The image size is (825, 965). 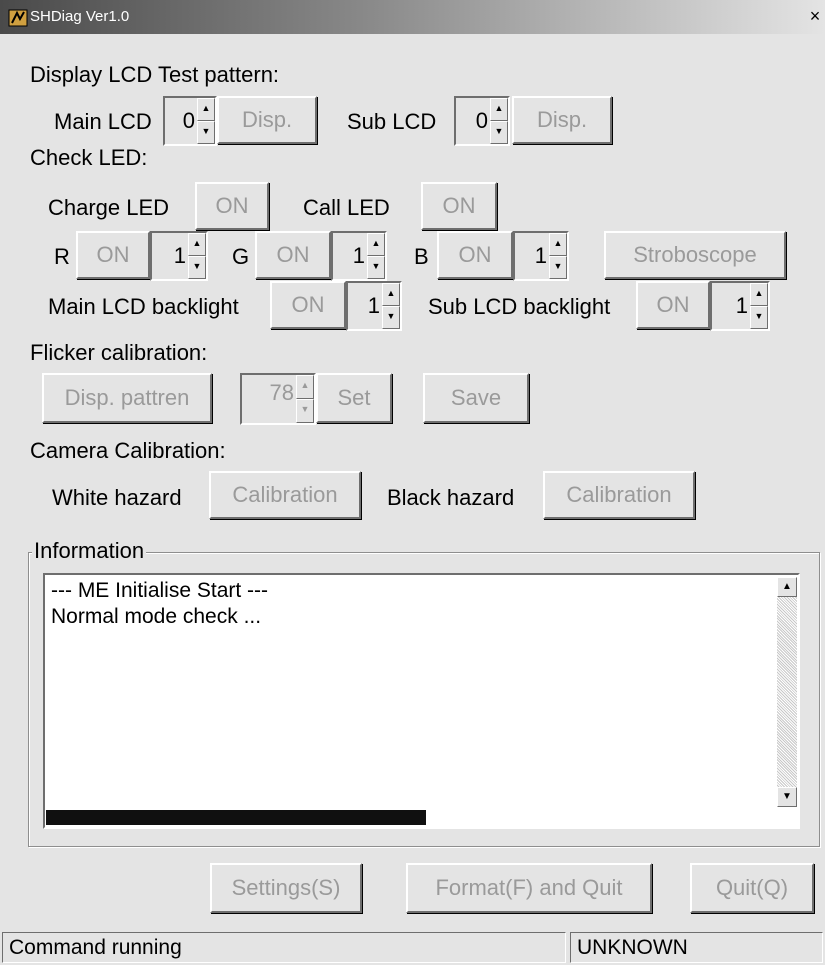 What do you see at coordinates (281, 392) in the screenshot?
I see `flicker-value: 78` at bounding box center [281, 392].